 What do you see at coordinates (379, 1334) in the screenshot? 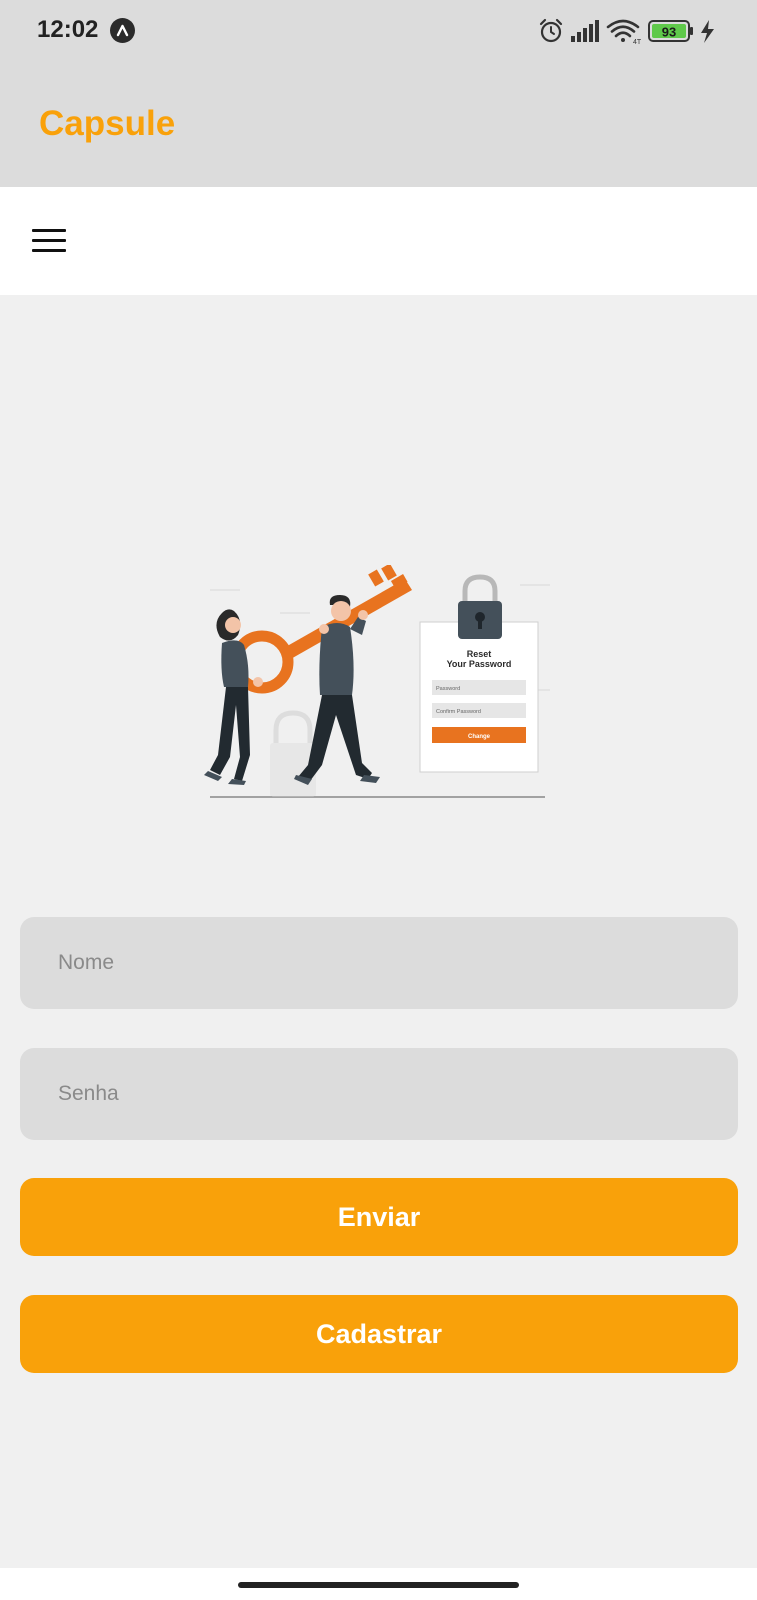
I see `register-button: Cadastrar` at bounding box center [379, 1334].